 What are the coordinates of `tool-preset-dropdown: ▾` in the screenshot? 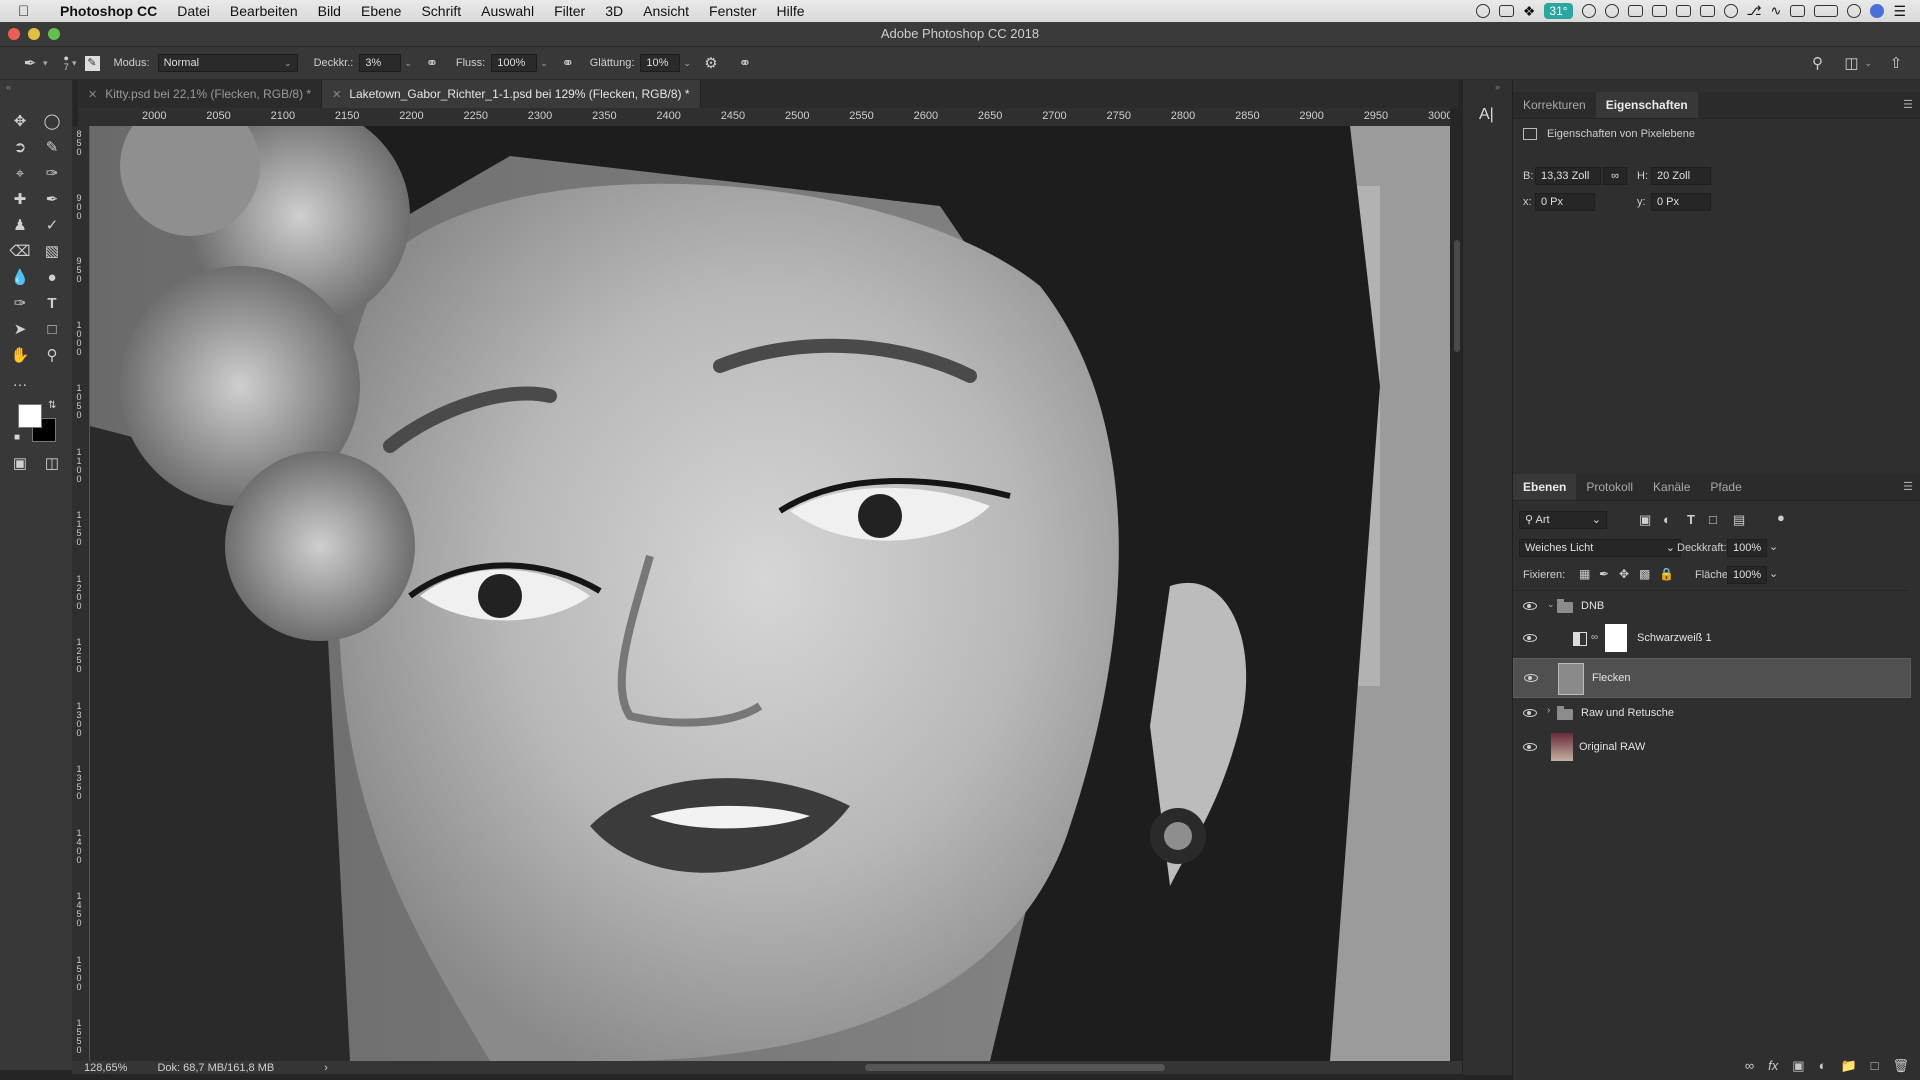 It's located at (45, 63).